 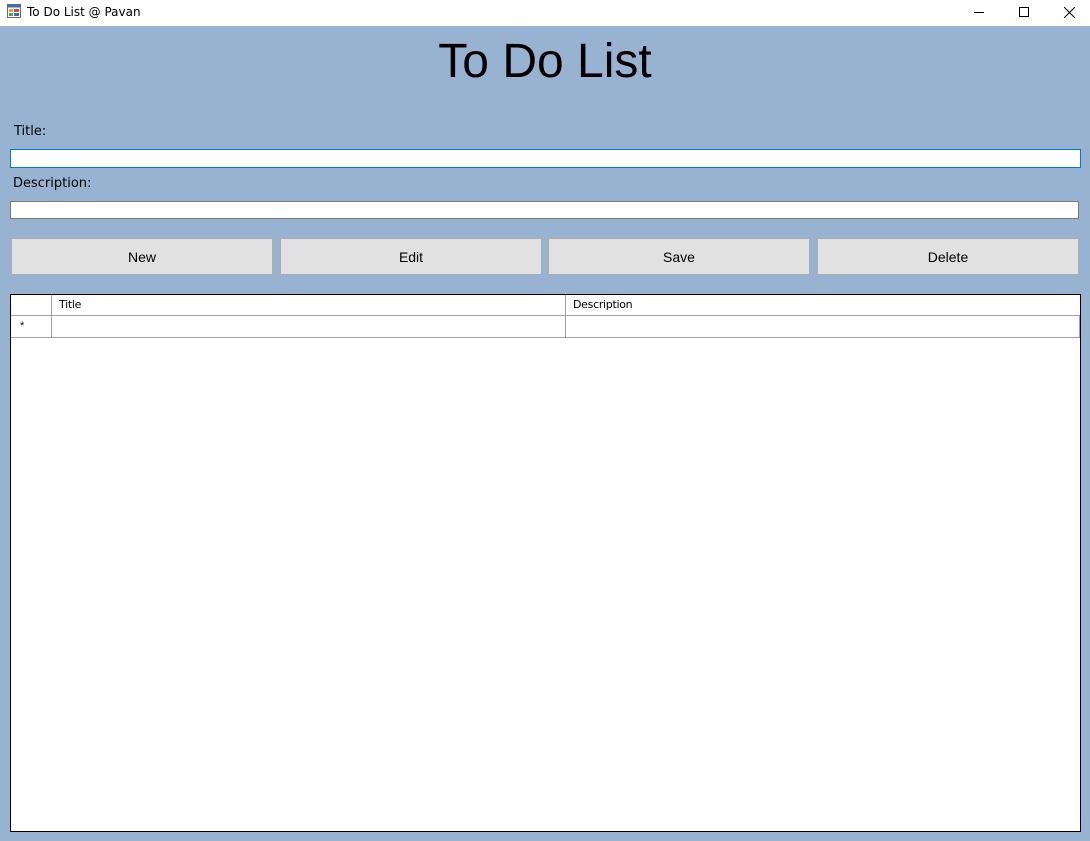 What do you see at coordinates (679, 256) in the screenshot?
I see `save-button: Save` at bounding box center [679, 256].